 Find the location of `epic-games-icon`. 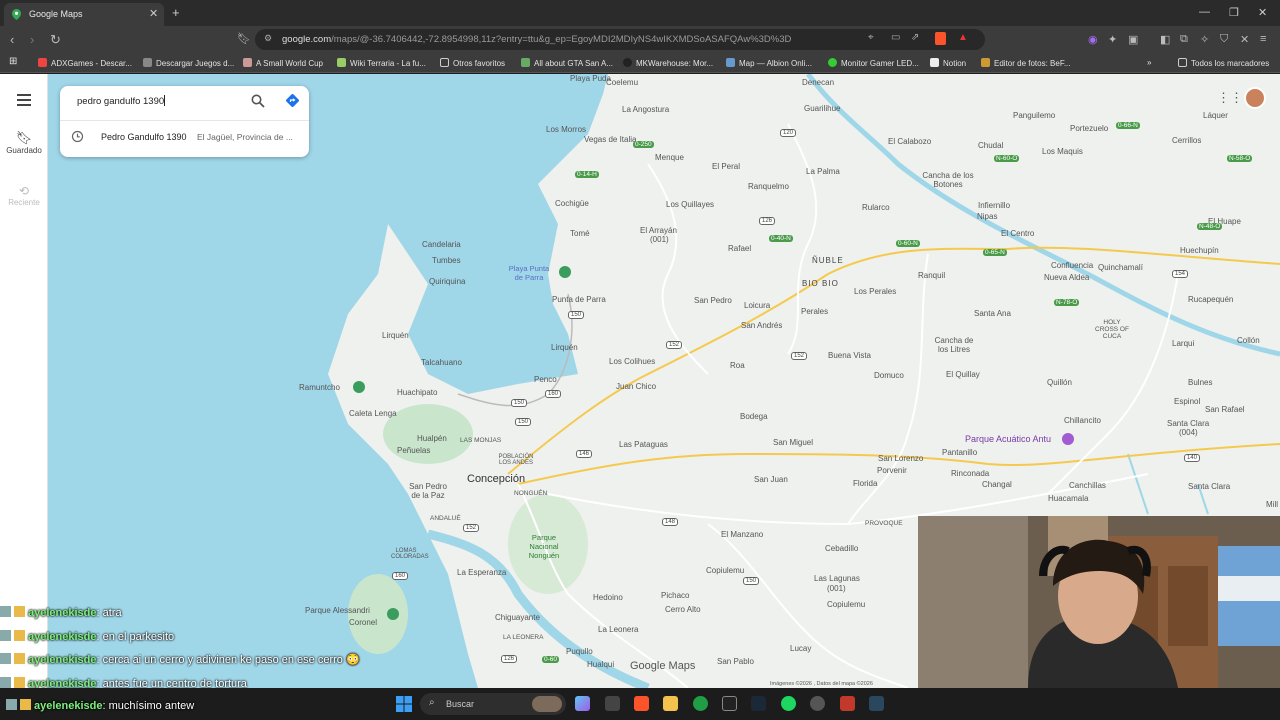

epic-games-icon is located at coordinates (729, 703).